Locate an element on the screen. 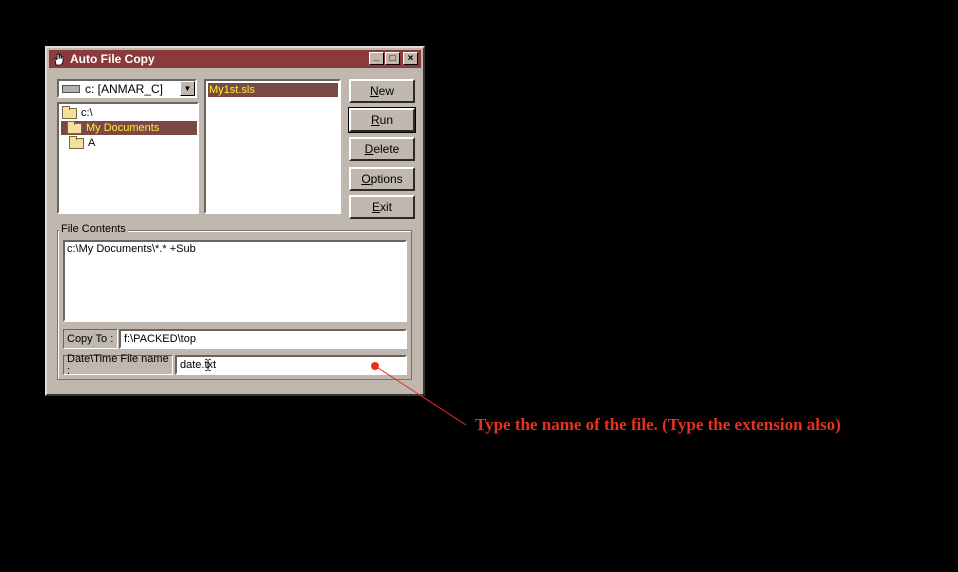 This screenshot has width=958, height=572. directory-item-my-documents: My Documents is located at coordinates (129, 127).